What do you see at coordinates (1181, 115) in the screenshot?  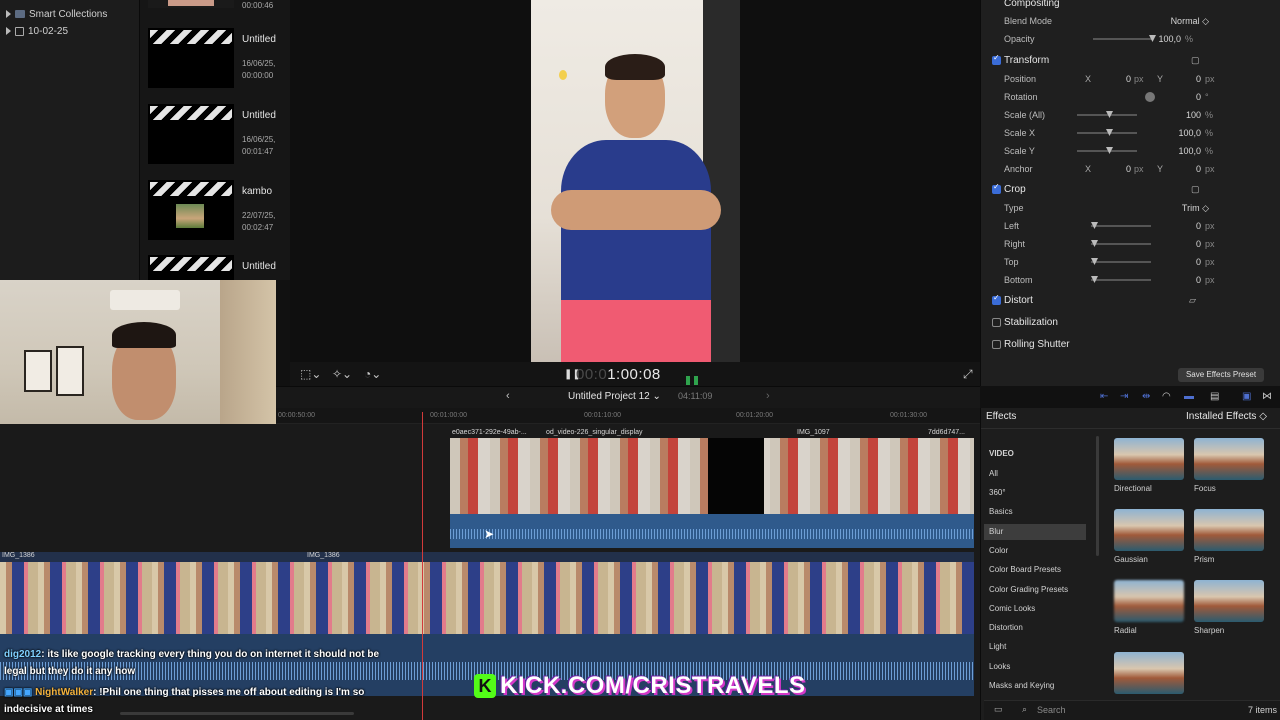 I see `scale-all-value: 100` at bounding box center [1181, 115].